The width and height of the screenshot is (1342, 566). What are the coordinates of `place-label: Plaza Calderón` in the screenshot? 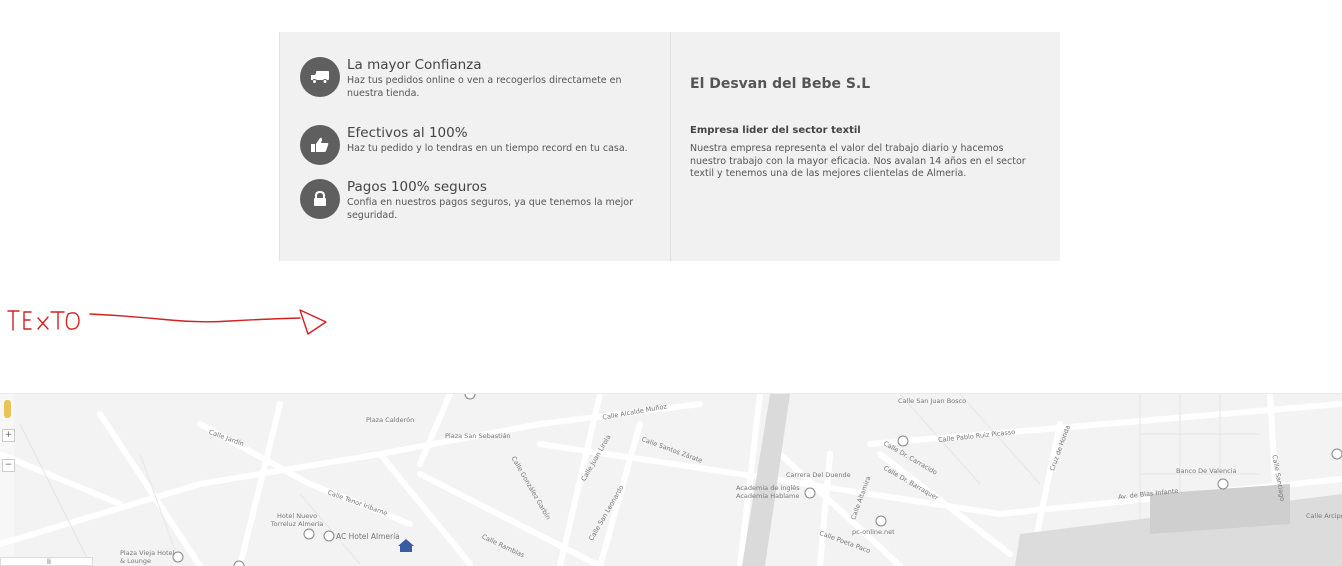 It's located at (390, 420).